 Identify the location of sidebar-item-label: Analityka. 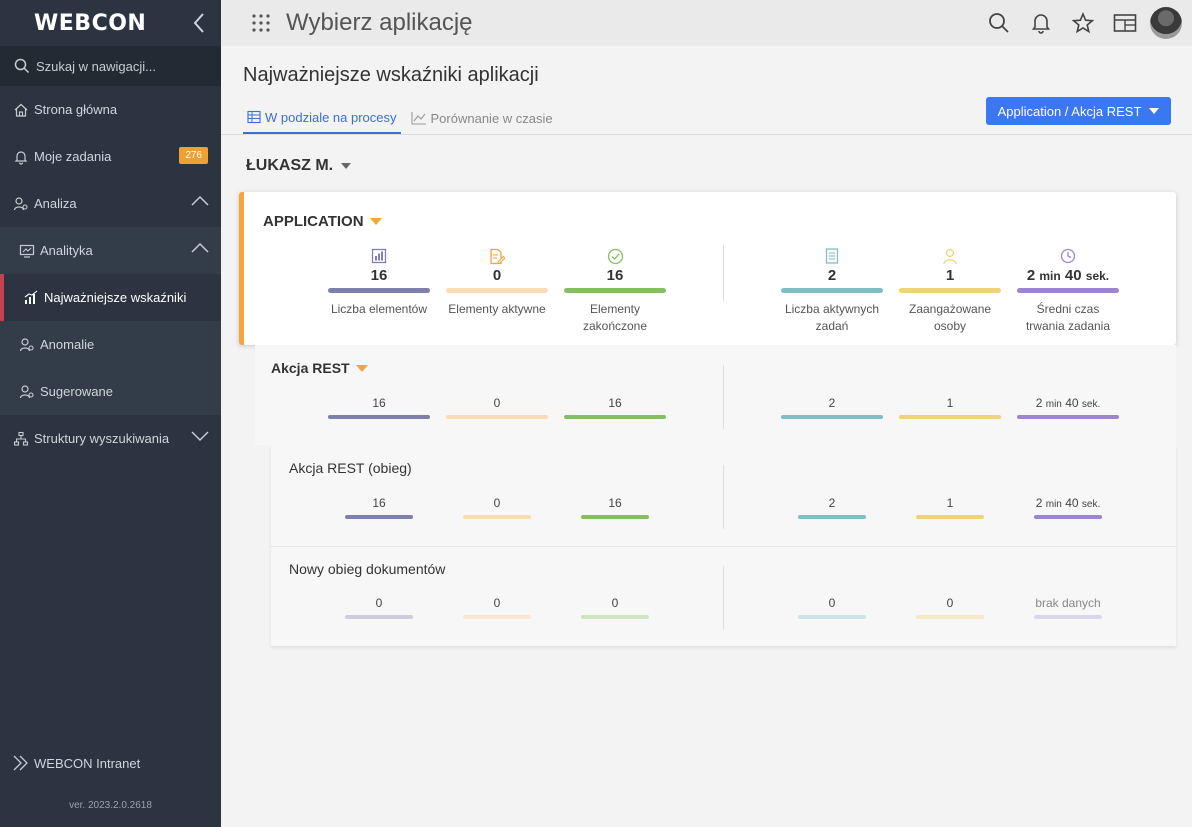
(66, 250).